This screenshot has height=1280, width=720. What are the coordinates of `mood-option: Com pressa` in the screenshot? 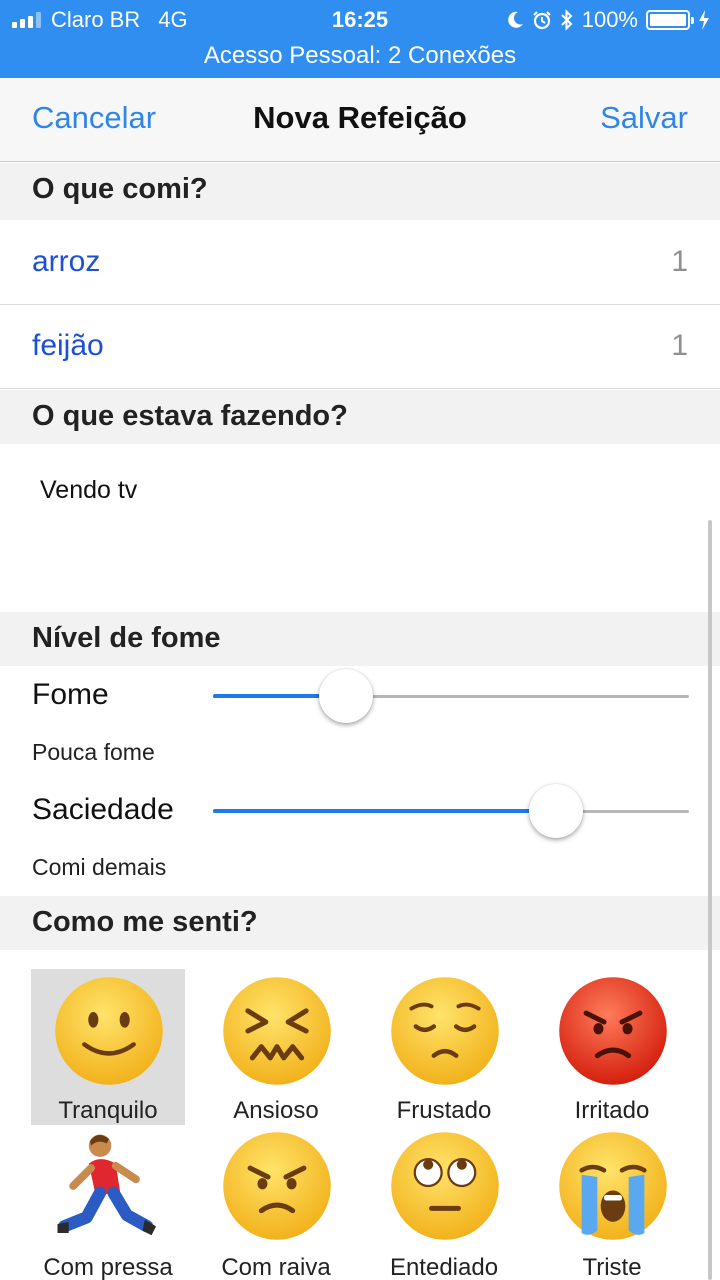 It's located at (108, 1202).